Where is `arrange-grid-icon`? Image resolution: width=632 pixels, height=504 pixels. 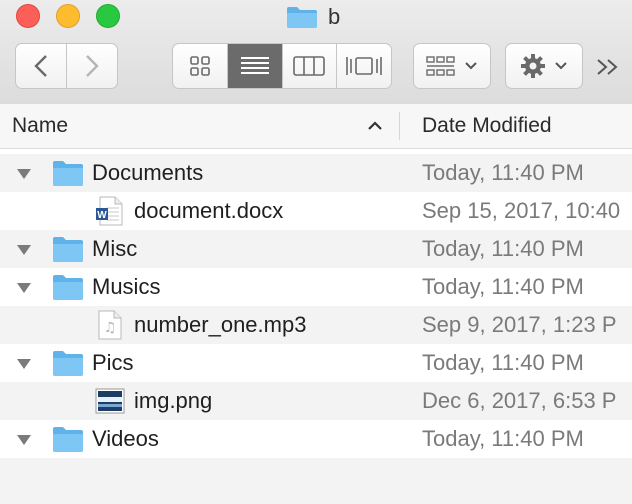 arrange-grid-icon is located at coordinates (440, 66).